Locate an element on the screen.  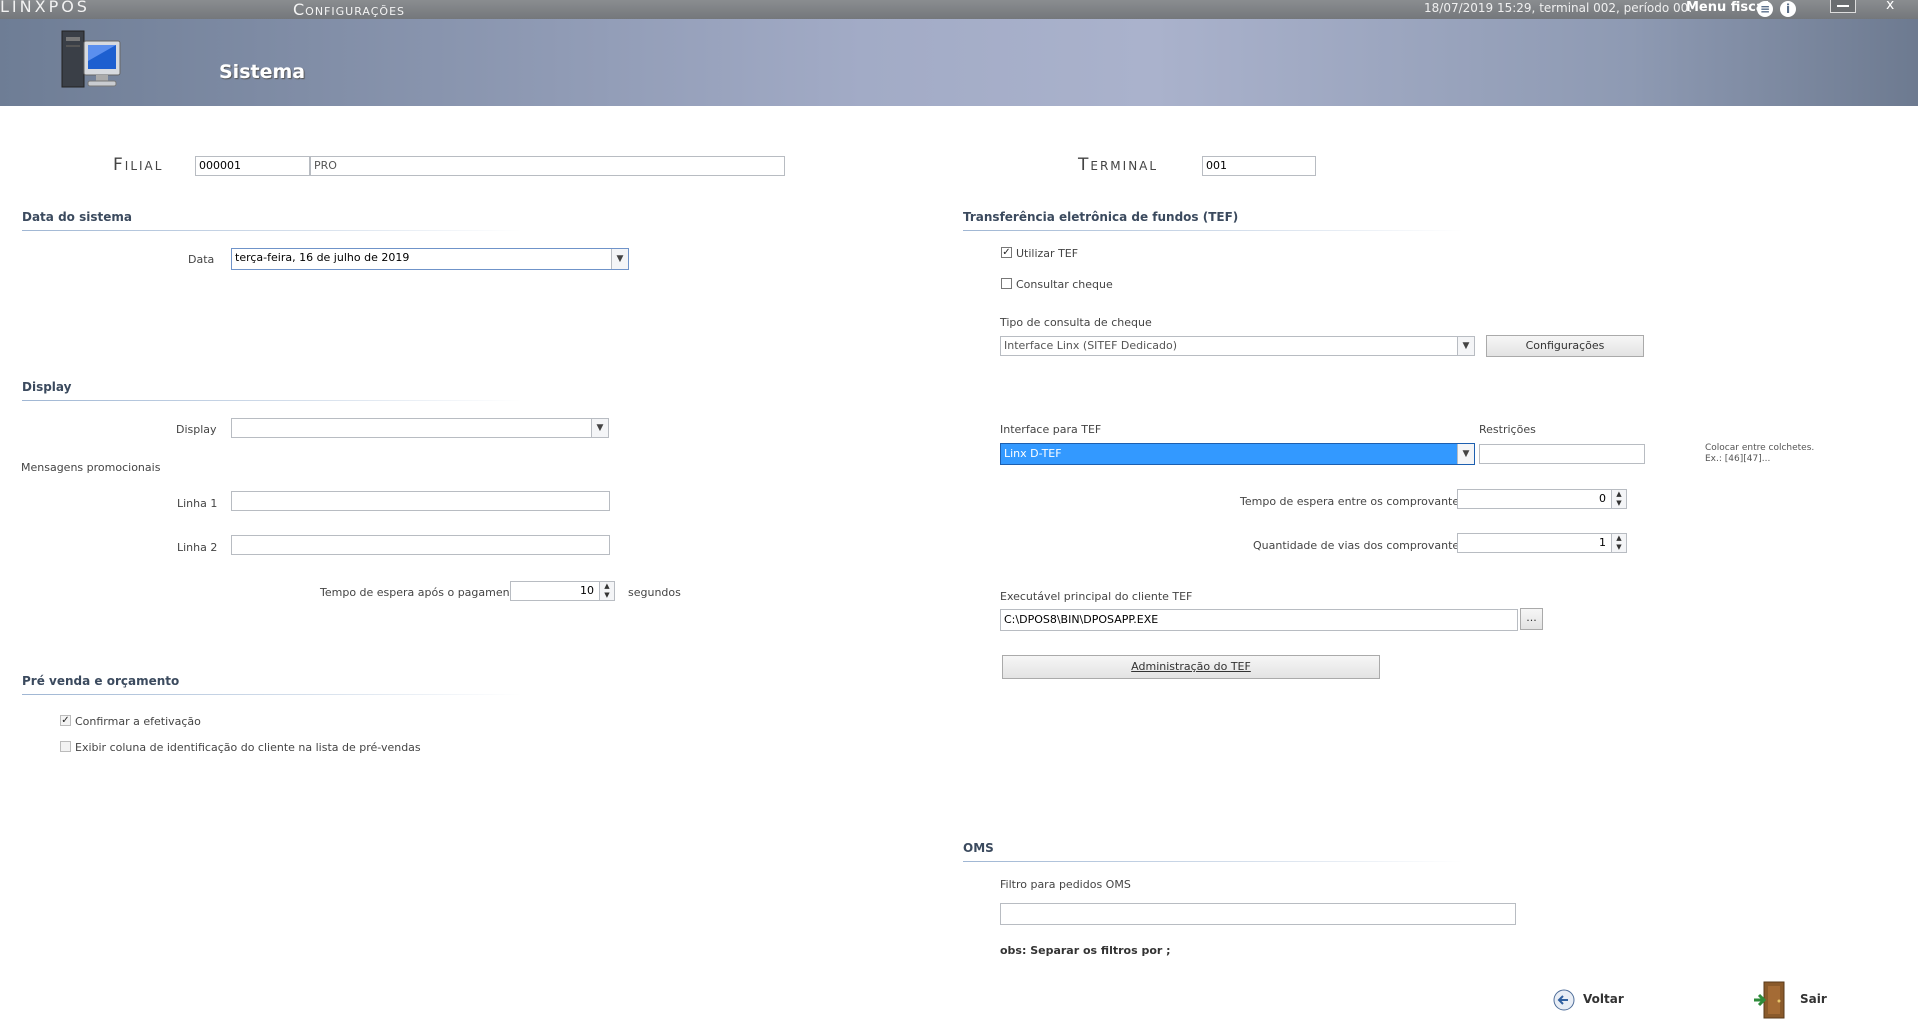
exit-door-icon is located at coordinates (1769, 1000).